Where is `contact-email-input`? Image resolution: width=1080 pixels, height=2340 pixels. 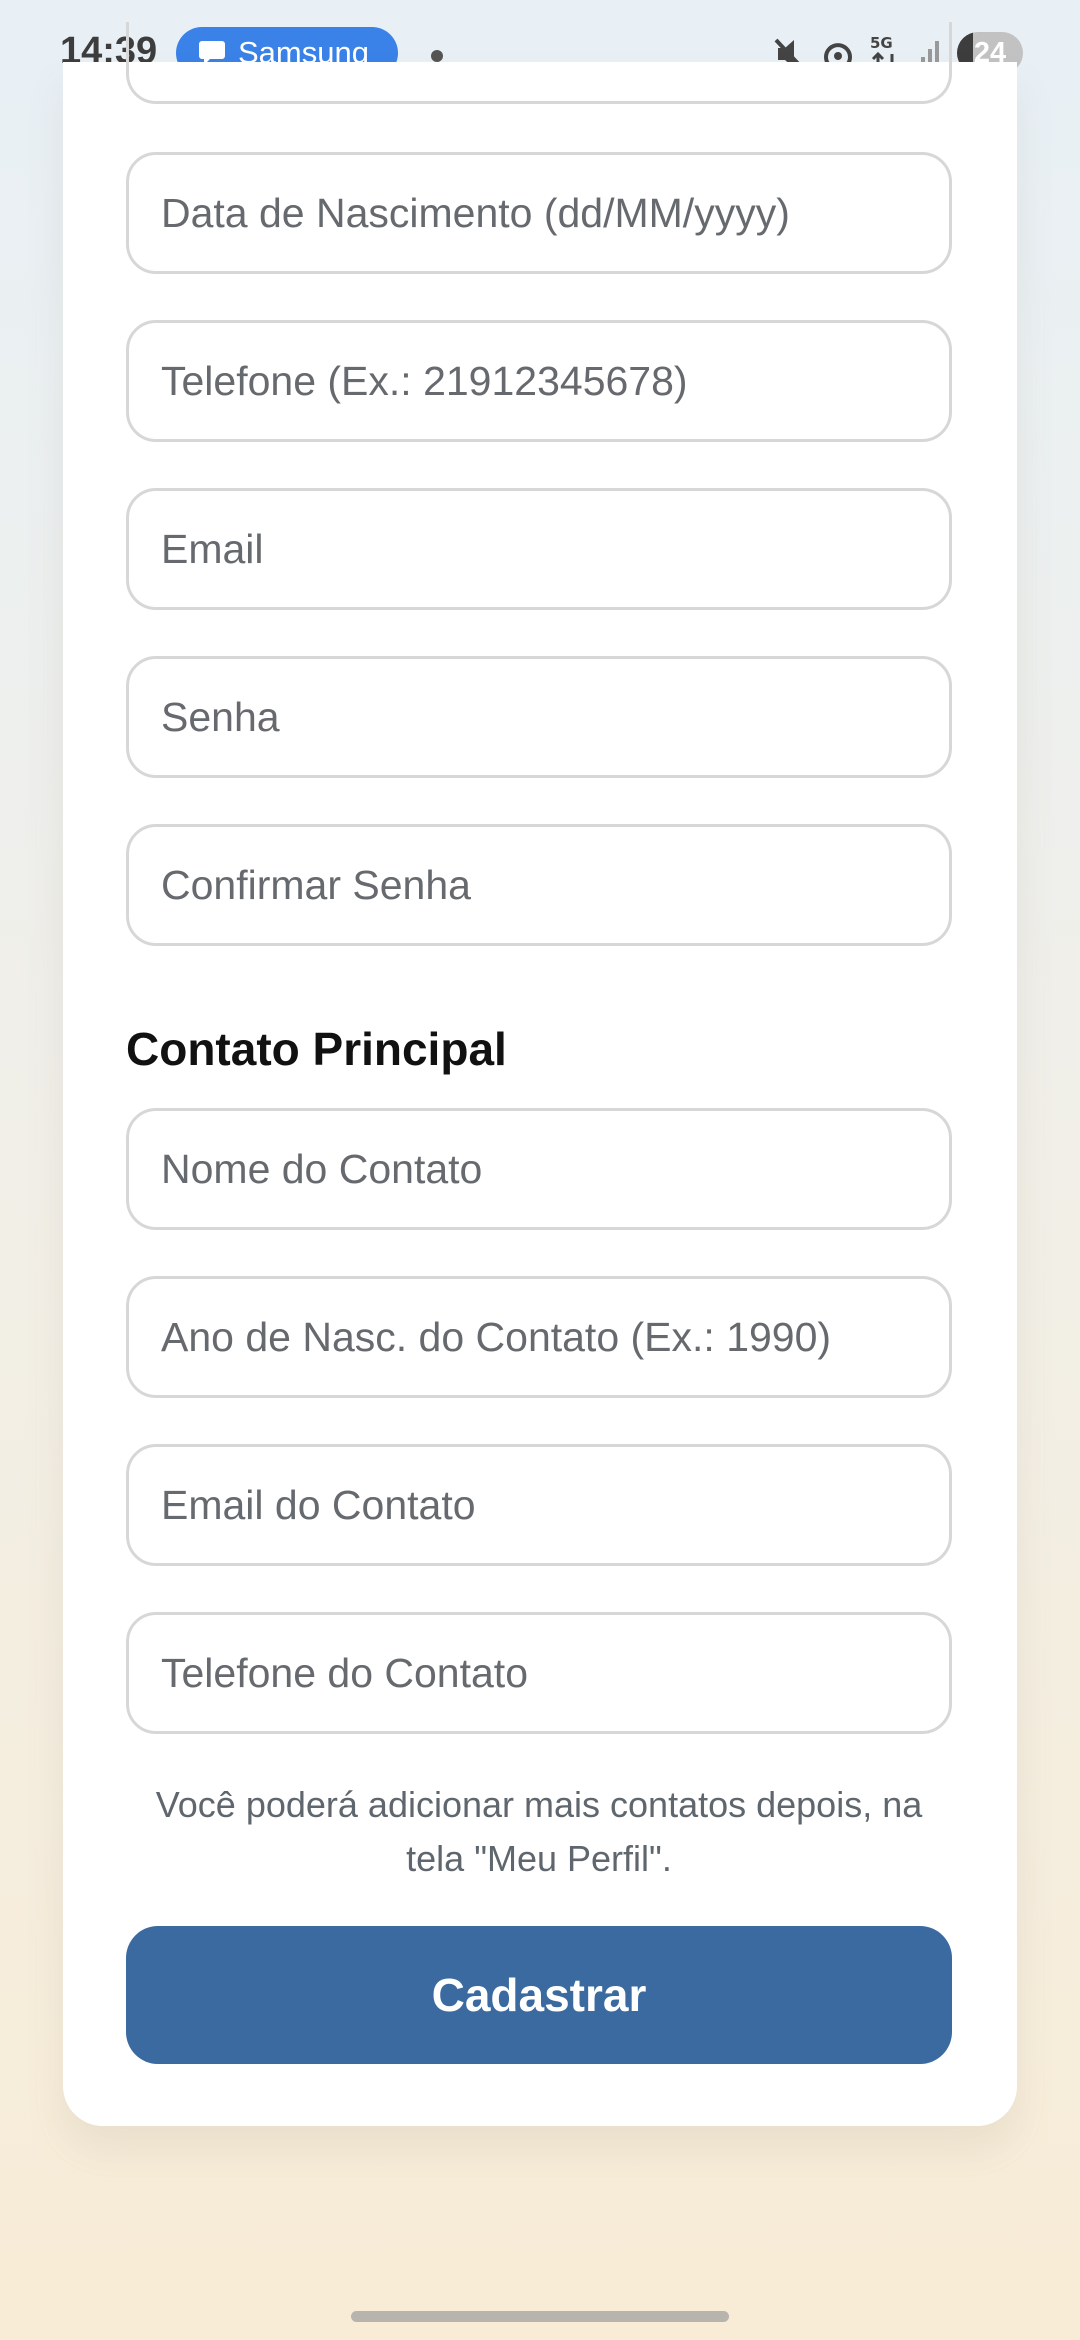
contact-email-input is located at coordinates (539, 1505).